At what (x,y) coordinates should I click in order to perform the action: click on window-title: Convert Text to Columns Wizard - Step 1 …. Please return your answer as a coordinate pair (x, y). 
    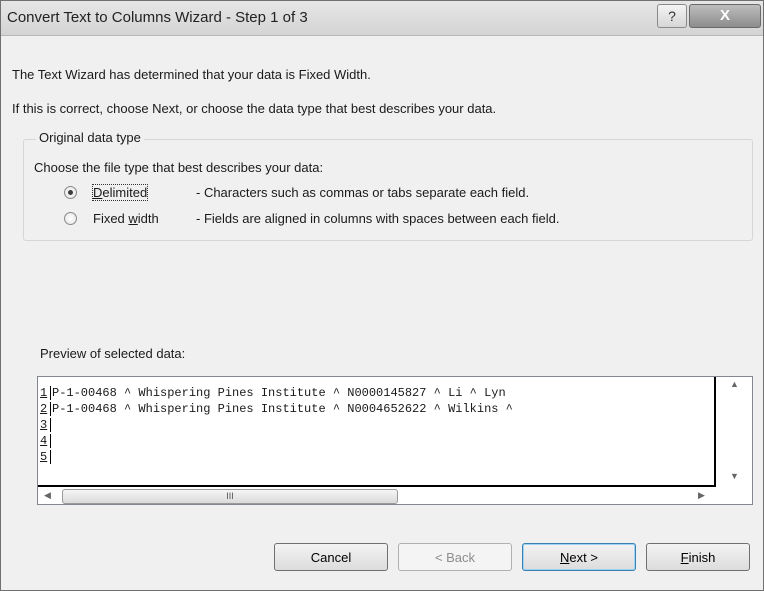
    Looking at the image, I should click on (157, 17).